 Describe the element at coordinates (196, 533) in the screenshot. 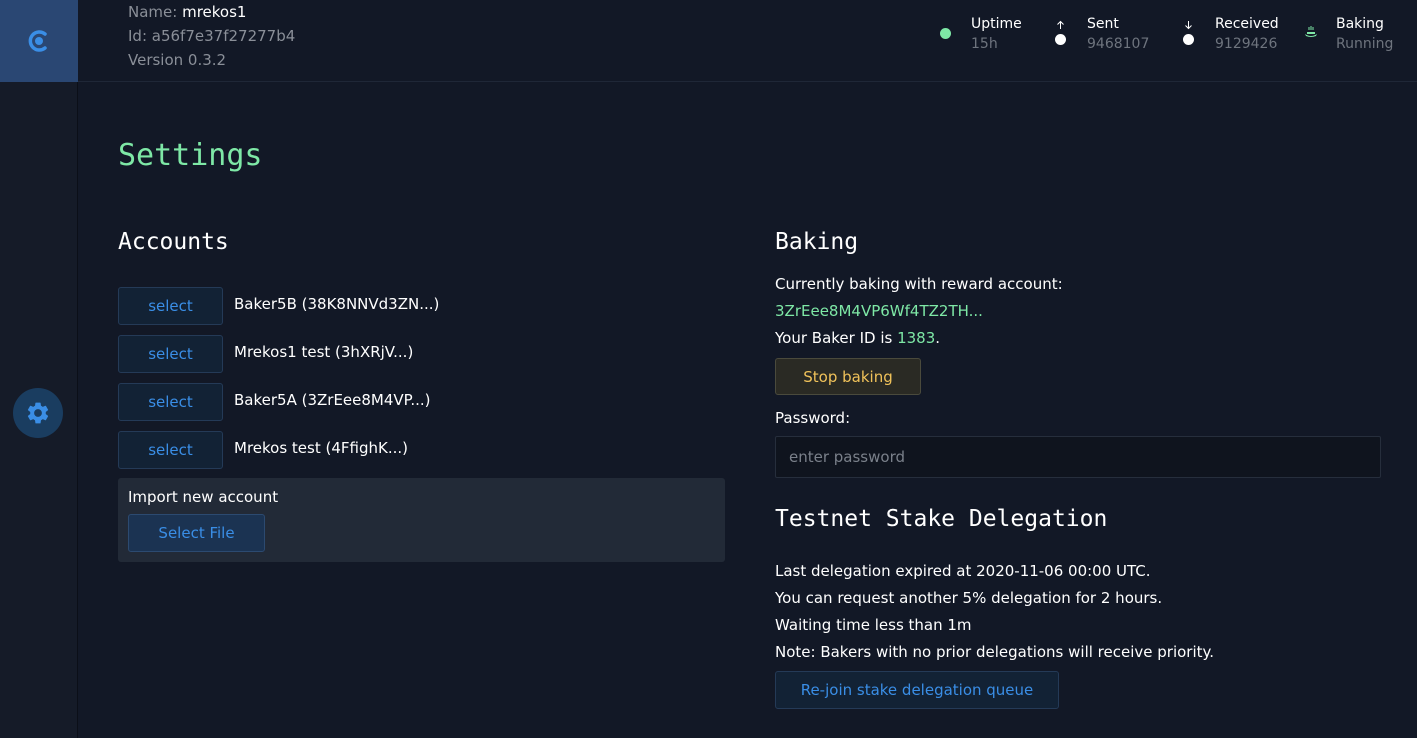

I see `select-file-button: Select File` at that location.